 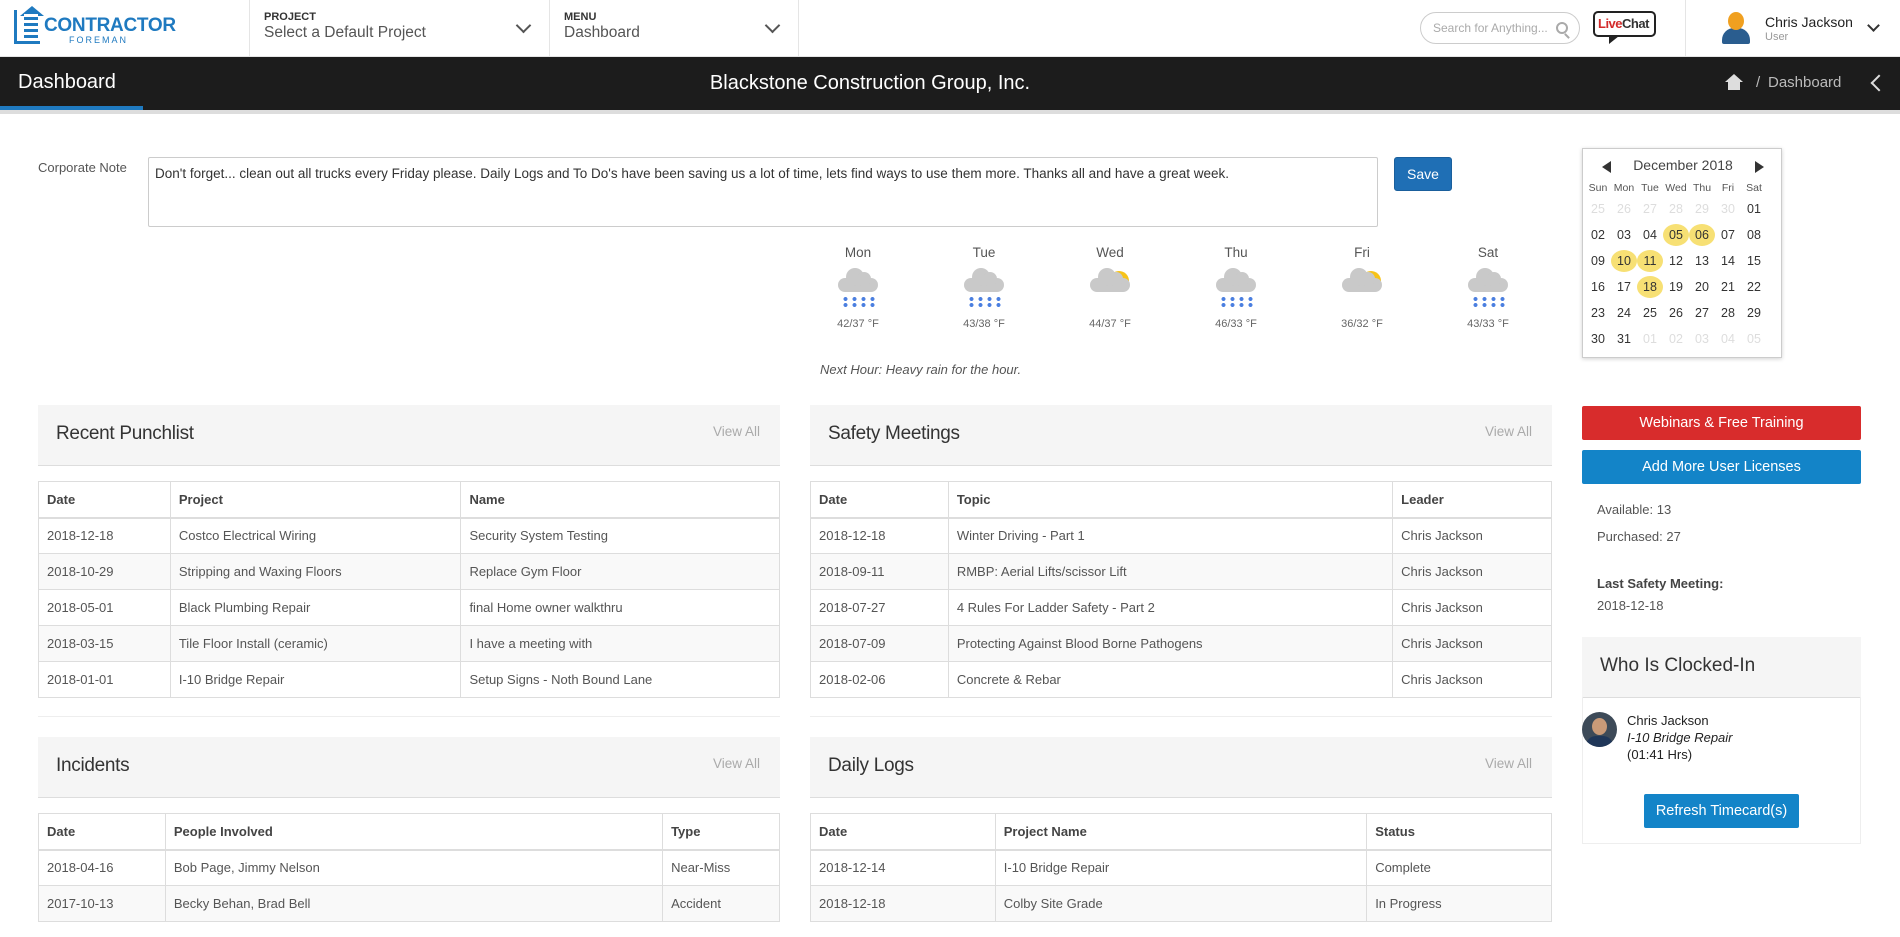 What do you see at coordinates (1650, 287) in the screenshot?
I see `calendar-day: 18` at bounding box center [1650, 287].